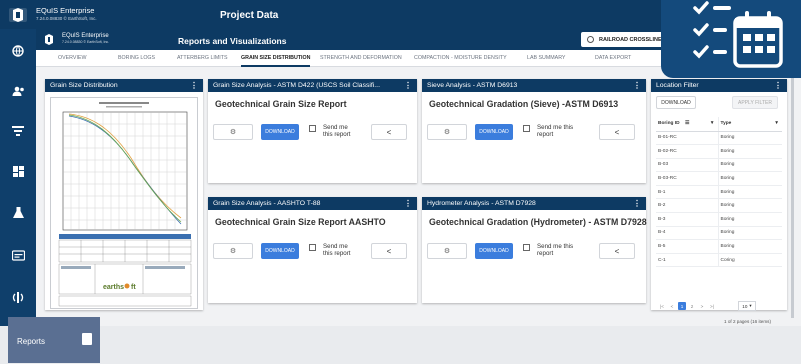  I want to click on users-icon, so click(18, 91).